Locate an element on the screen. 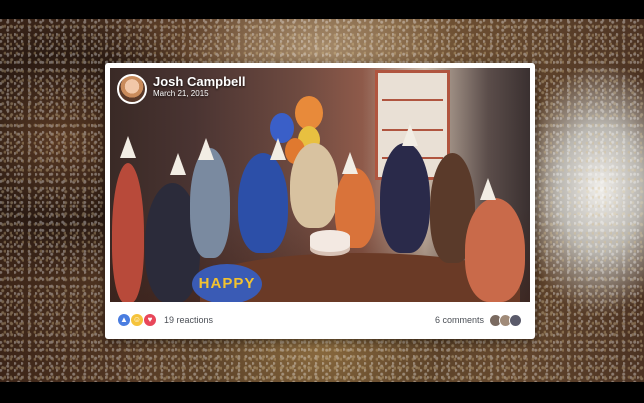  commenter-avatars is located at coordinates (505, 320).